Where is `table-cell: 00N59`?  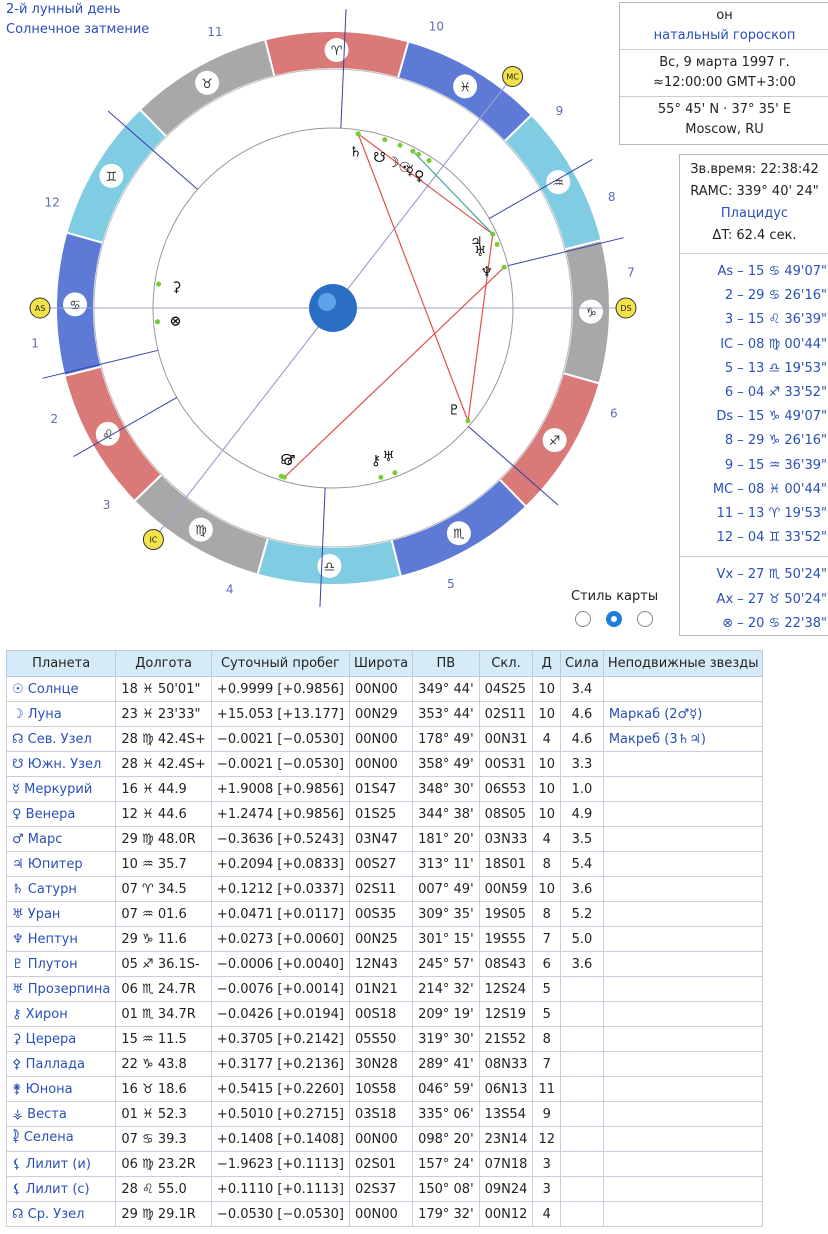 table-cell: 00N59 is located at coordinates (506, 889).